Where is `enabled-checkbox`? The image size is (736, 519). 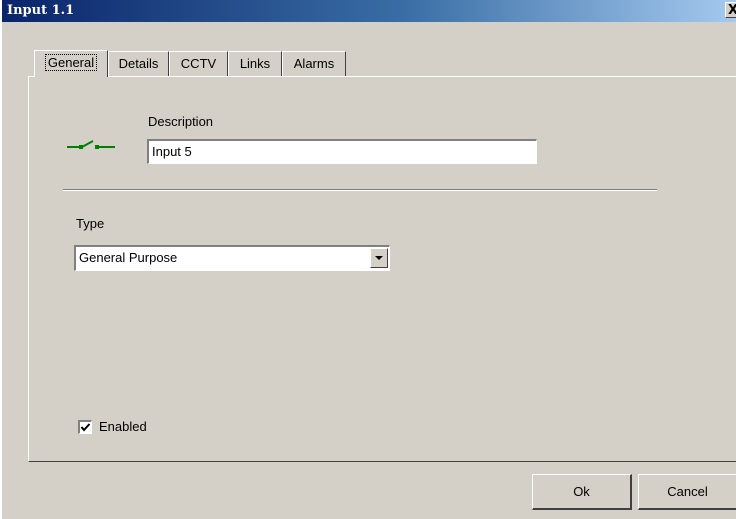 enabled-checkbox is located at coordinates (85, 427).